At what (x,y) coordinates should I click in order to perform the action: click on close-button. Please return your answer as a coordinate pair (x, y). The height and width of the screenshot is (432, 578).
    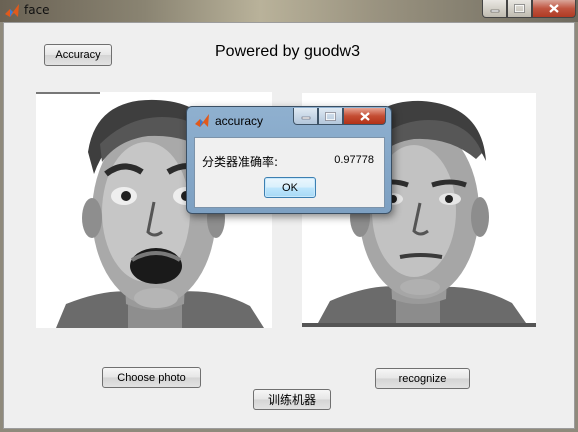
    Looking at the image, I should click on (554, 9).